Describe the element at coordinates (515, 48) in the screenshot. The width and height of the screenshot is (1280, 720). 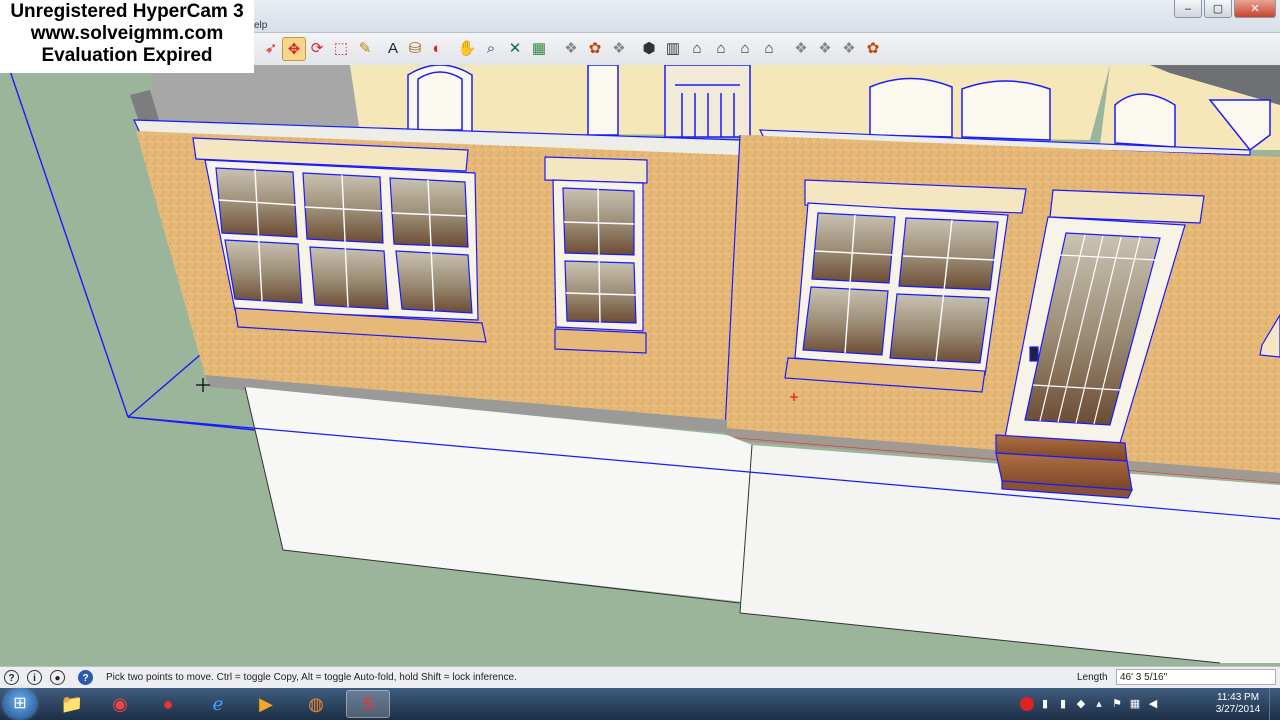
I see `zoom-extents-icon: ✕` at that location.